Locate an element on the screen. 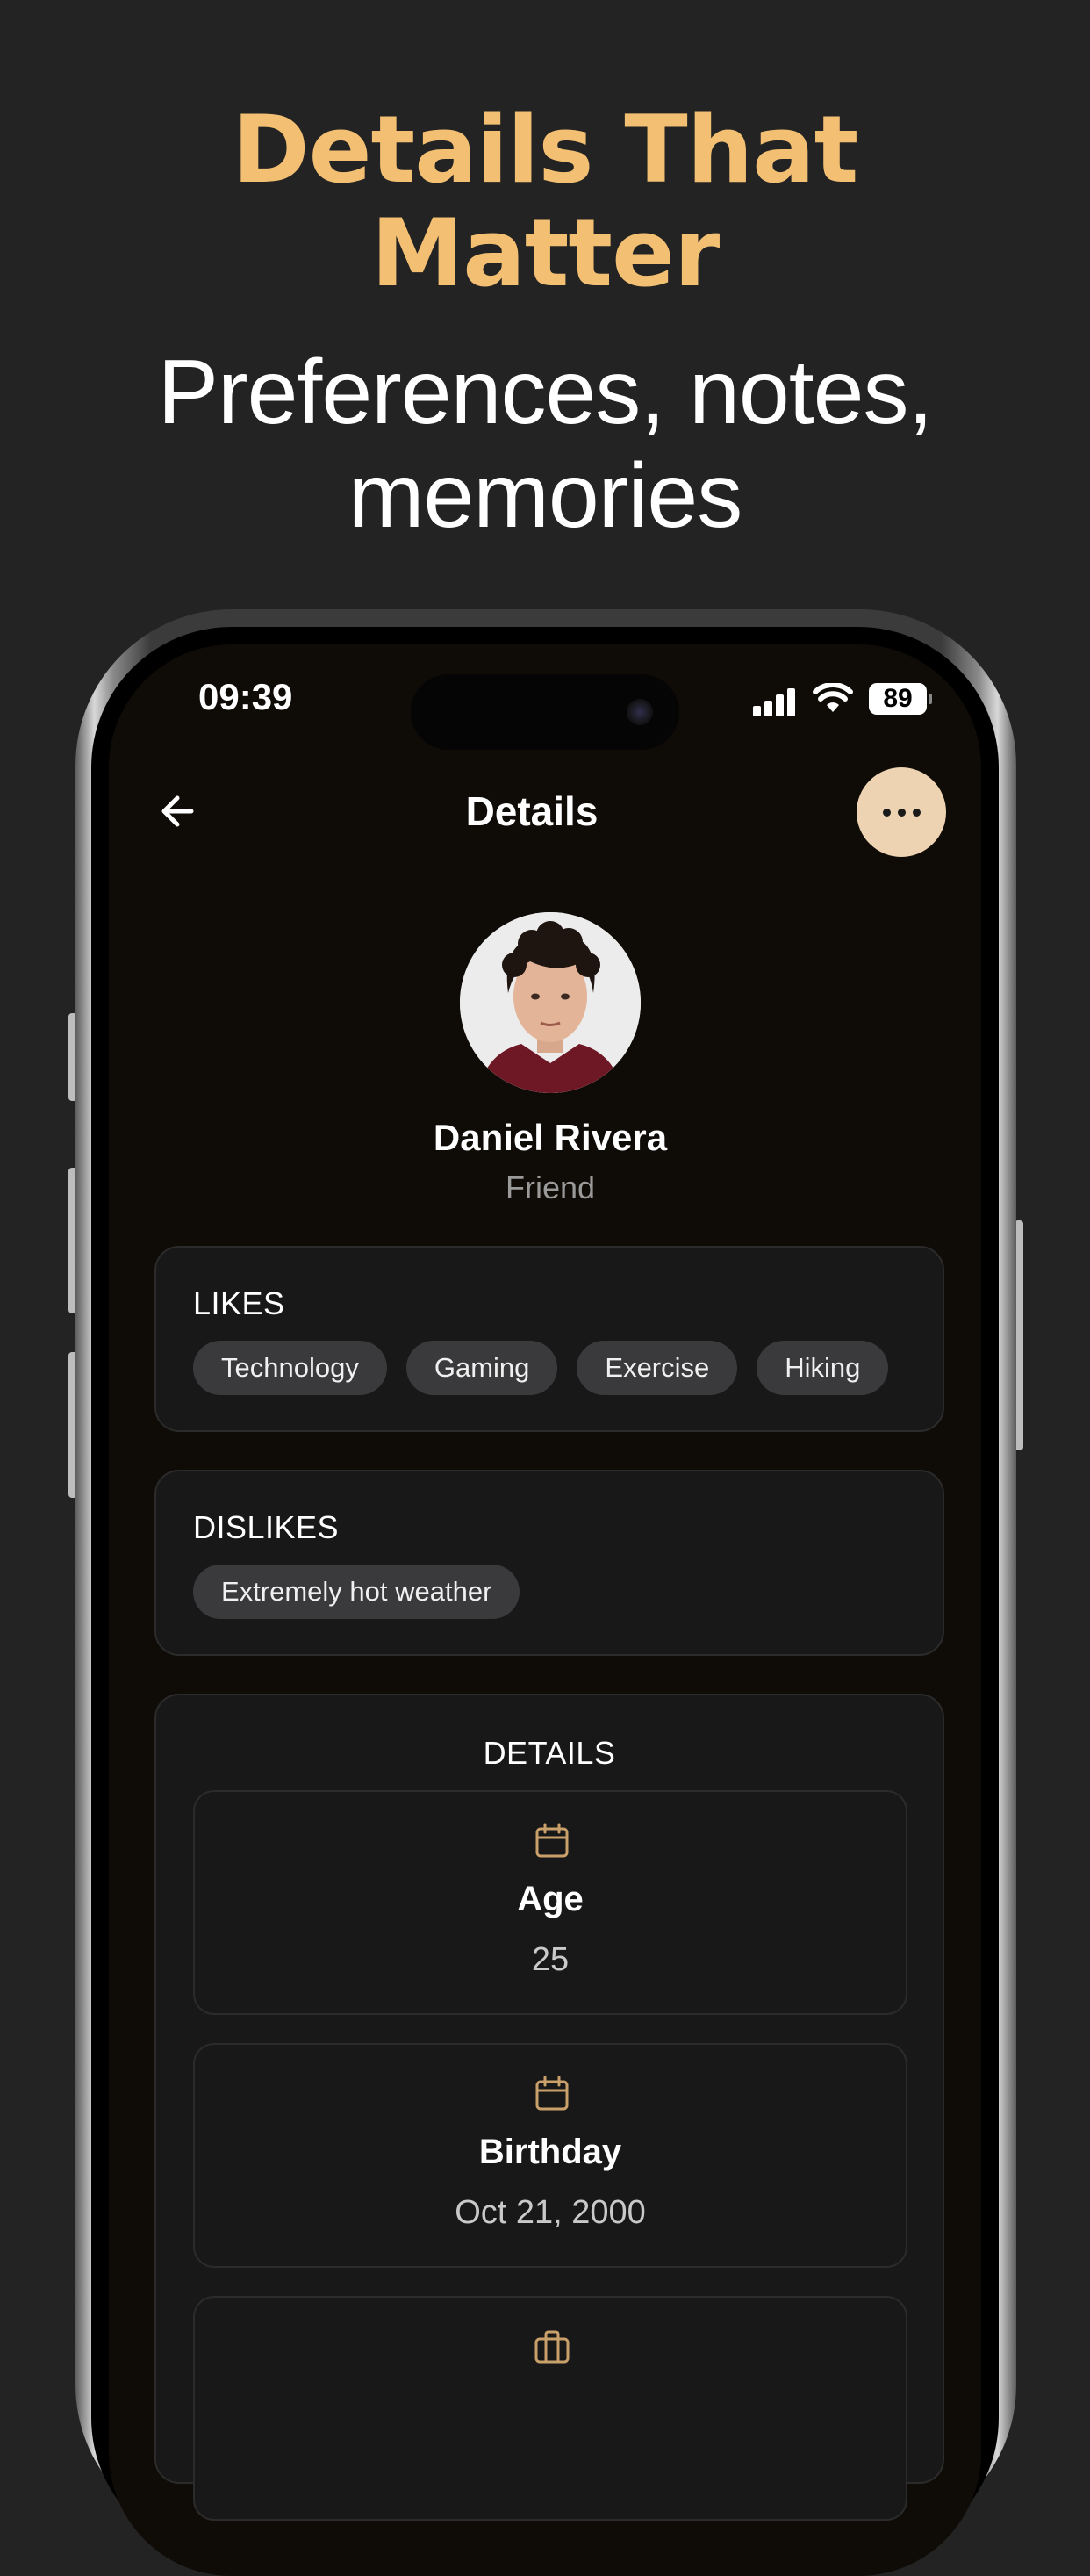 The height and width of the screenshot is (2576, 1090). detail-value: 25 is located at coordinates (550, 1959).